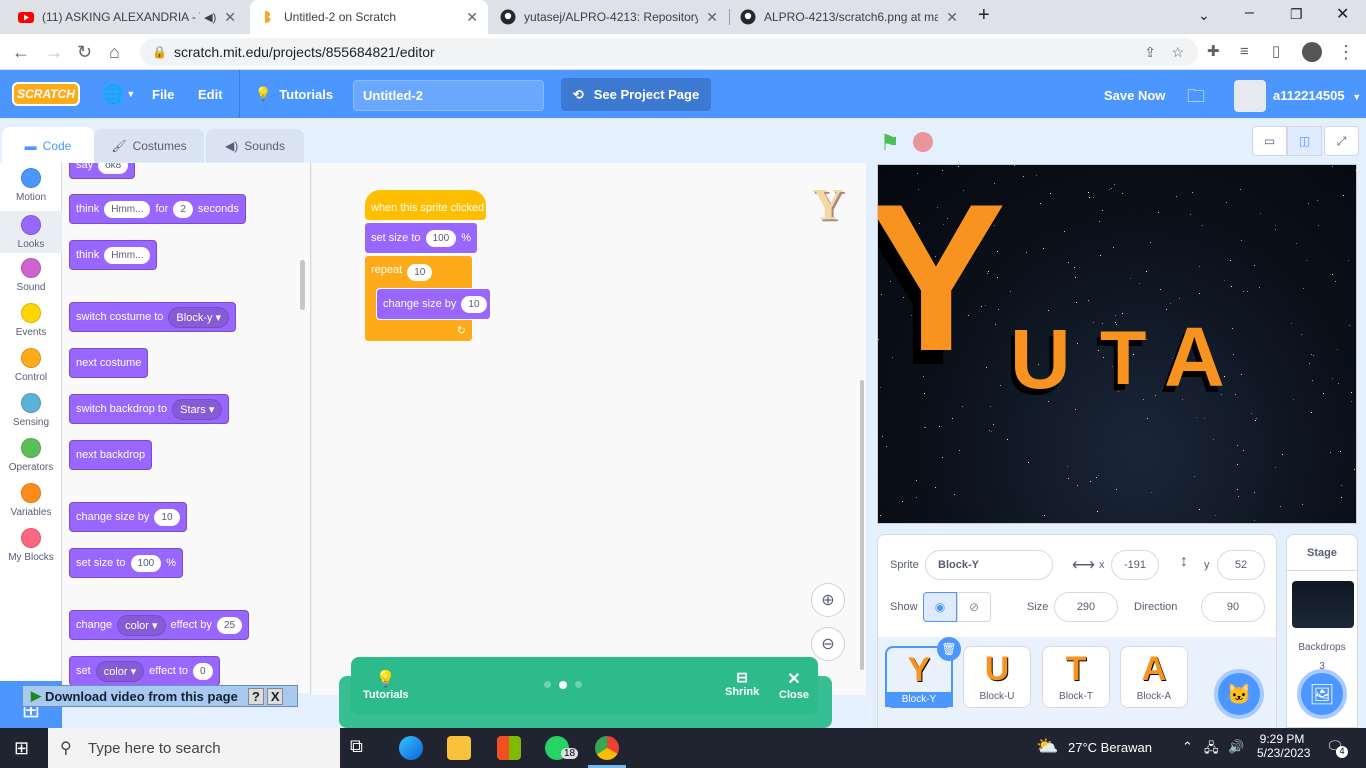  What do you see at coordinates (1341, 141) in the screenshot?
I see `fullscreen-icon: ⤢` at bounding box center [1341, 141].